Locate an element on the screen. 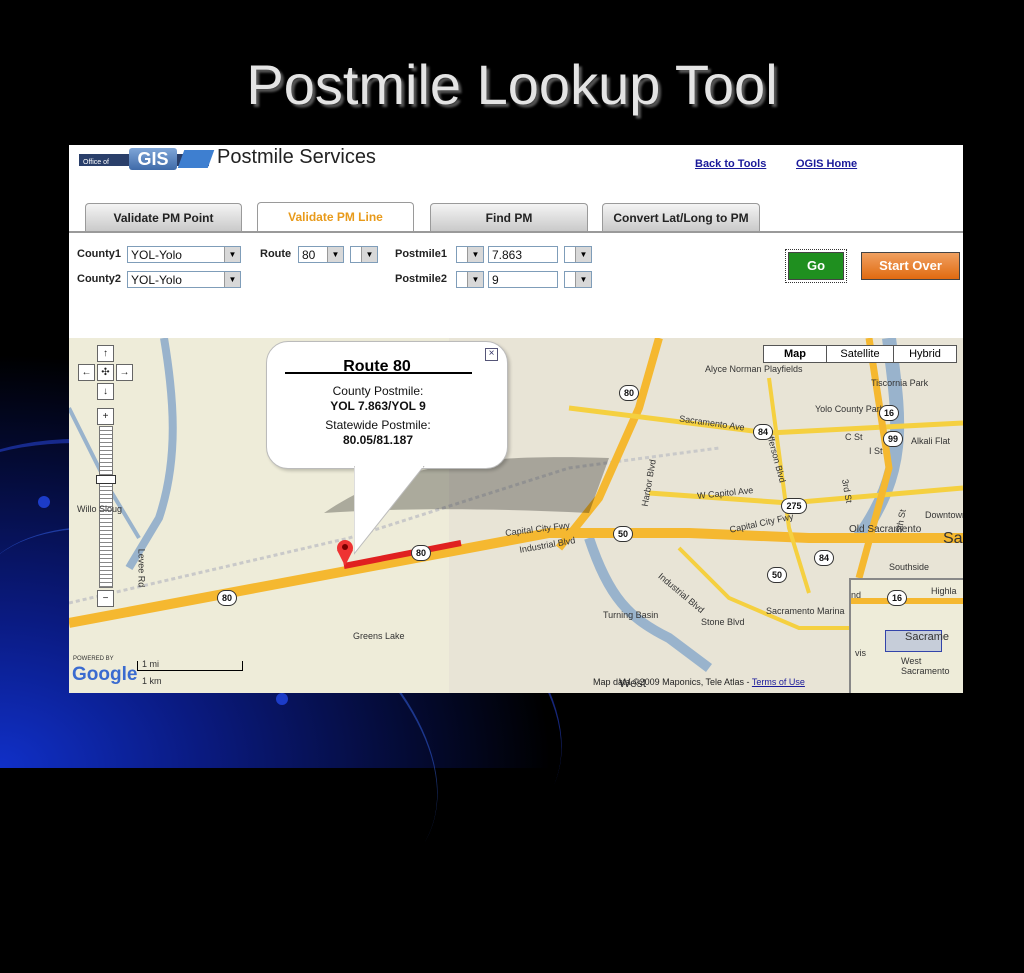 The image size is (1024, 973). postmile1-input: 7.863 is located at coordinates (523, 254).